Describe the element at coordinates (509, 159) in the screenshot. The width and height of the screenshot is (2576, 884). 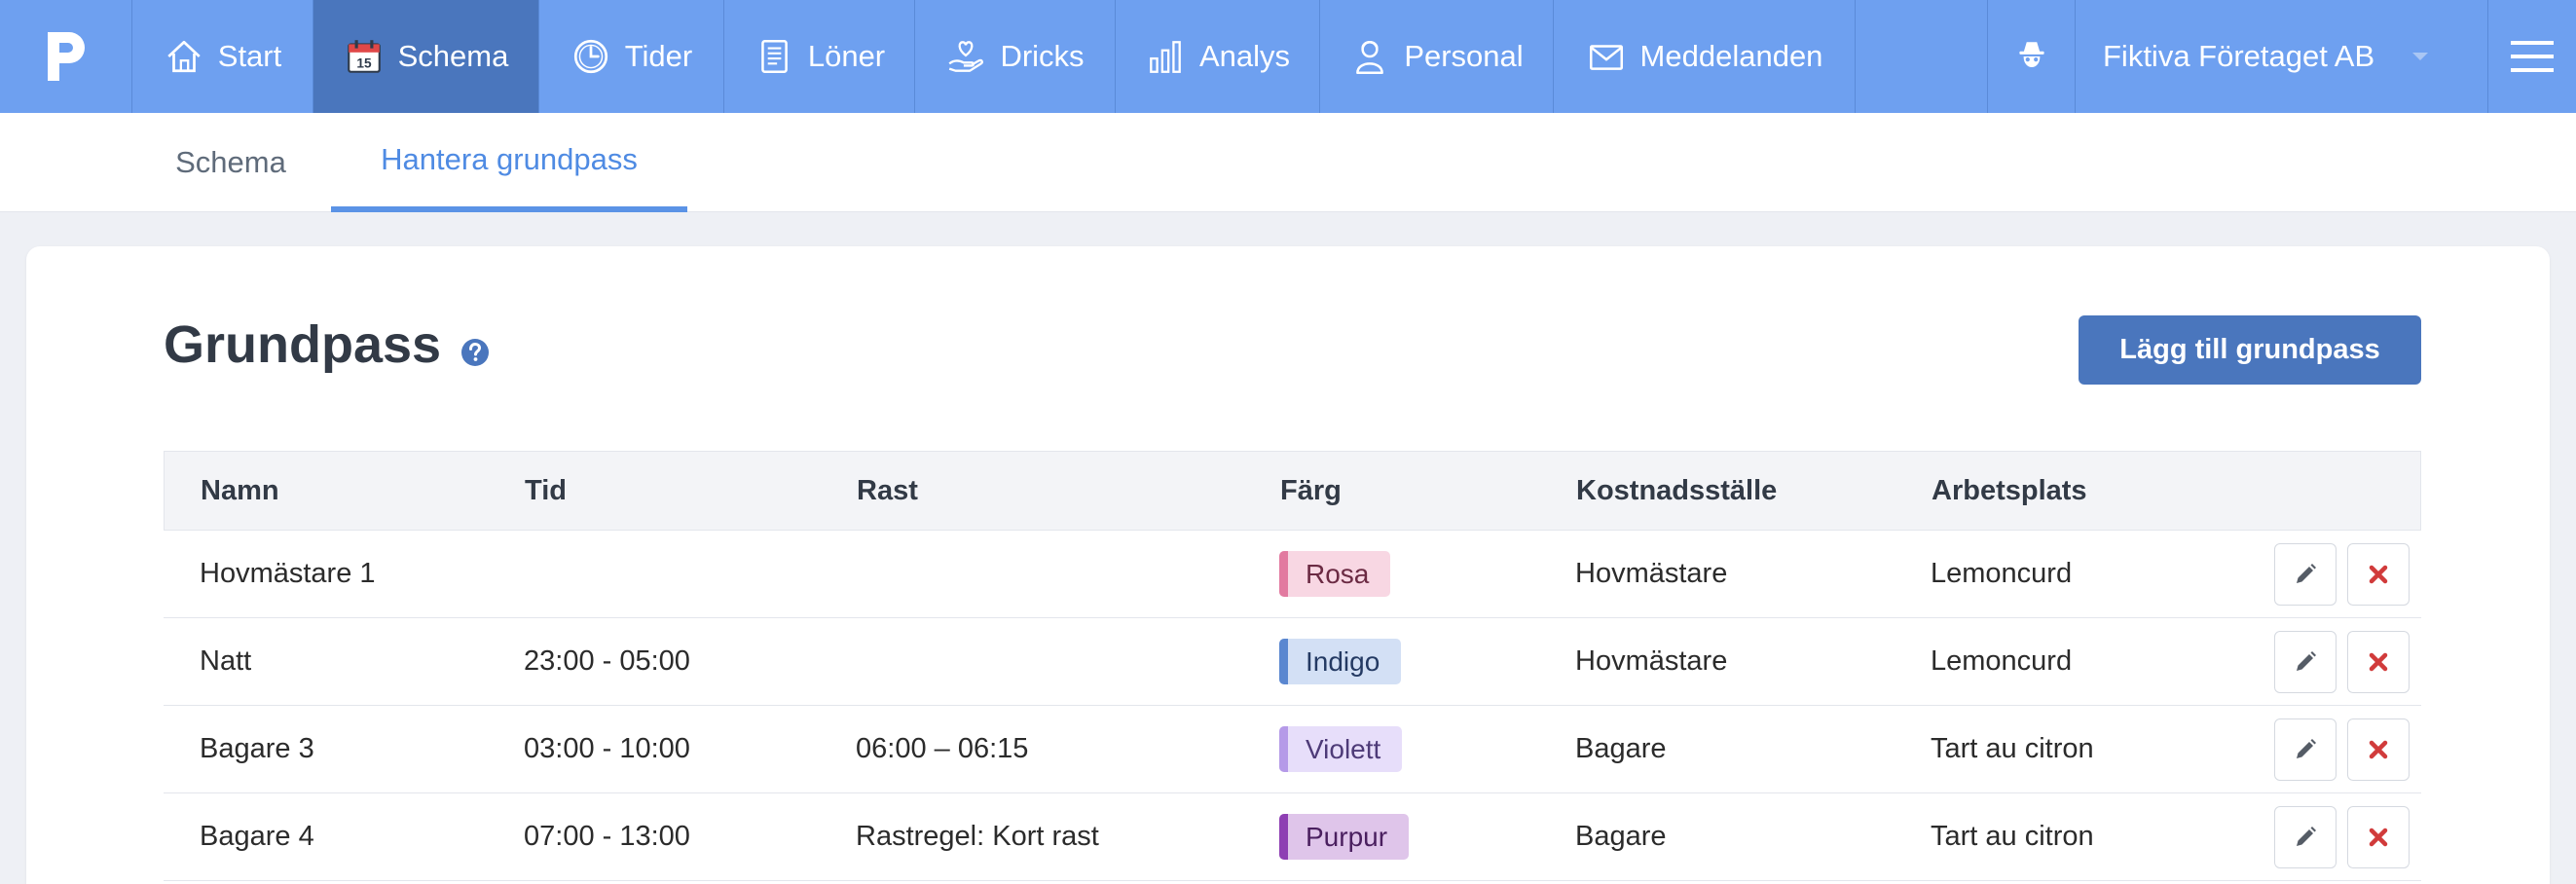
I see `tab-label: Hantera grundpass` at that location.